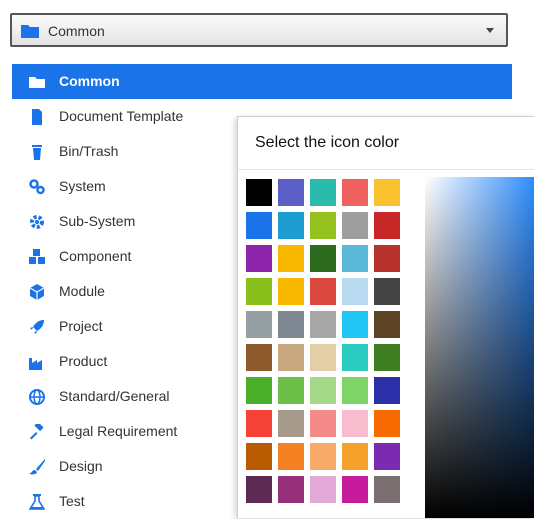 The width and height of the screenshot is (534, 519). I want to click on list-item-label: System, so click(82, 186).